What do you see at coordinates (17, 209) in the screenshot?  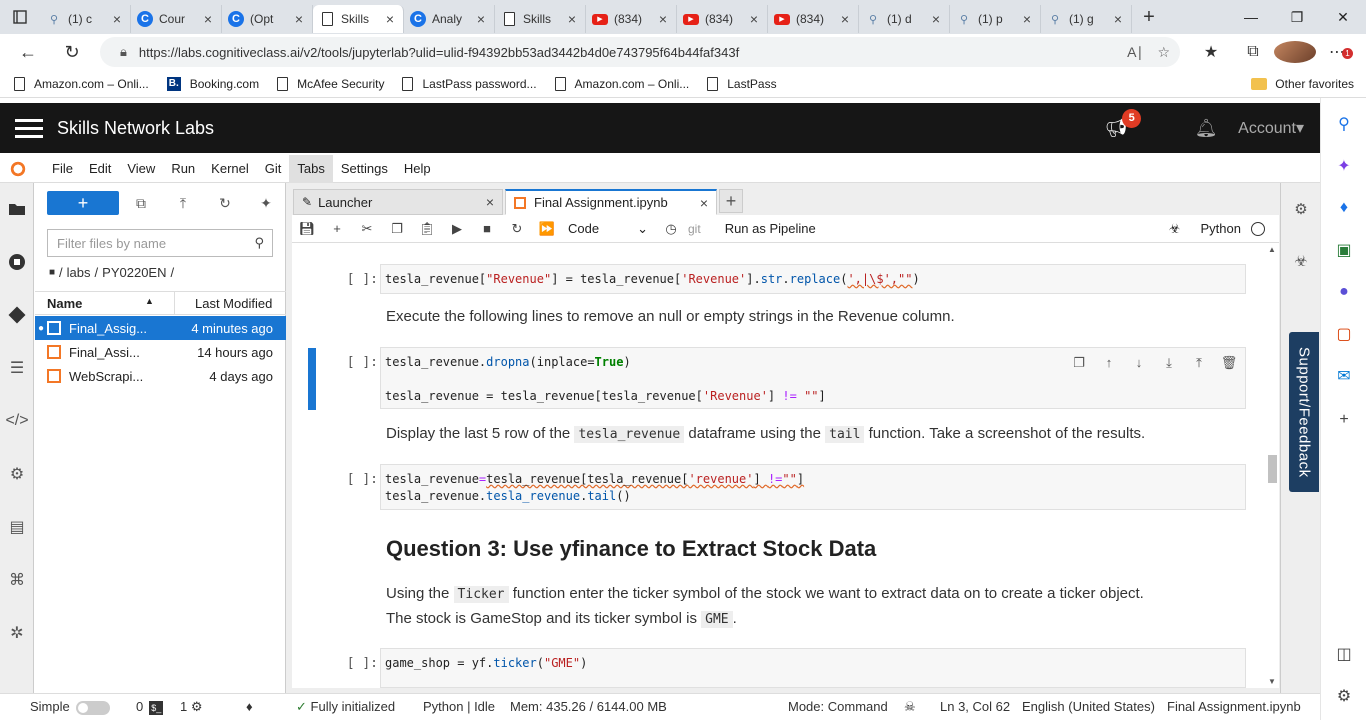 I see `folder-icon` at bounding box center [17, 209].